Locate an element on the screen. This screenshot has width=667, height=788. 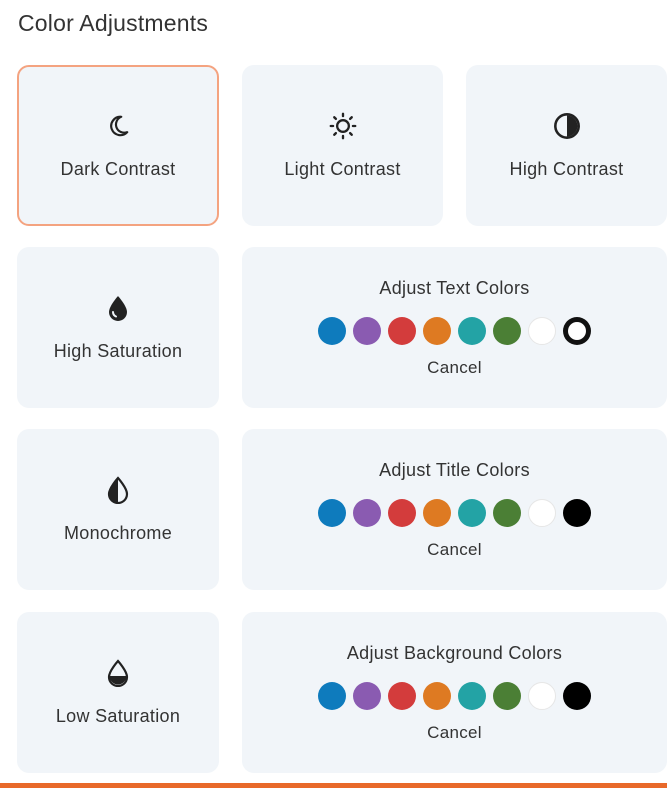
section-title: Adjust Background Colors is located at coordinates (454, 652).